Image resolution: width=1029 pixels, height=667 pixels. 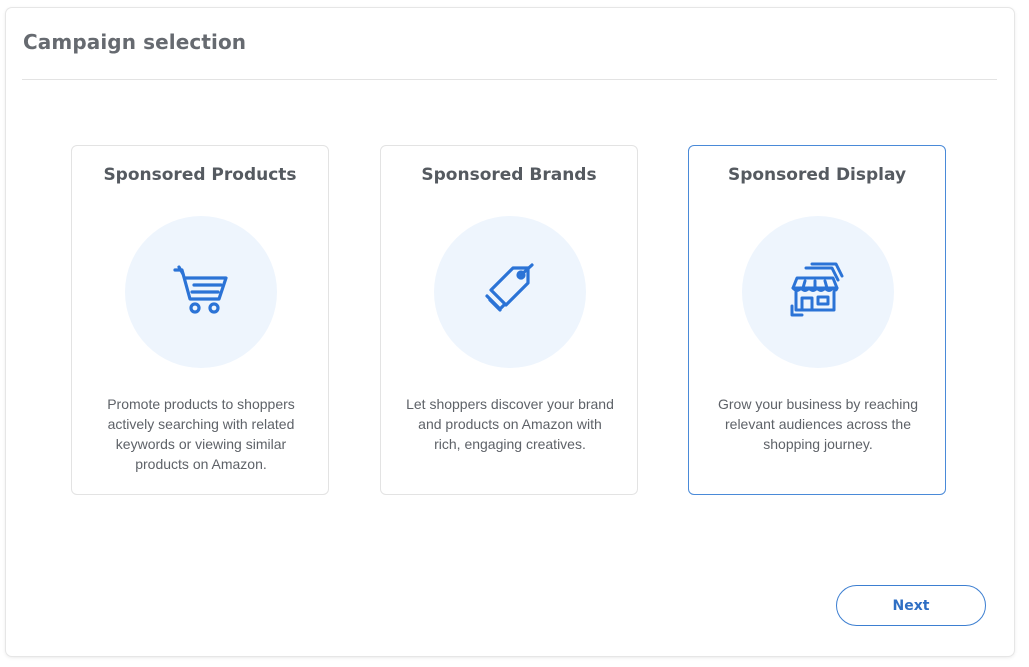 I want to click on next-button: Next, so click(x=911, y=605).